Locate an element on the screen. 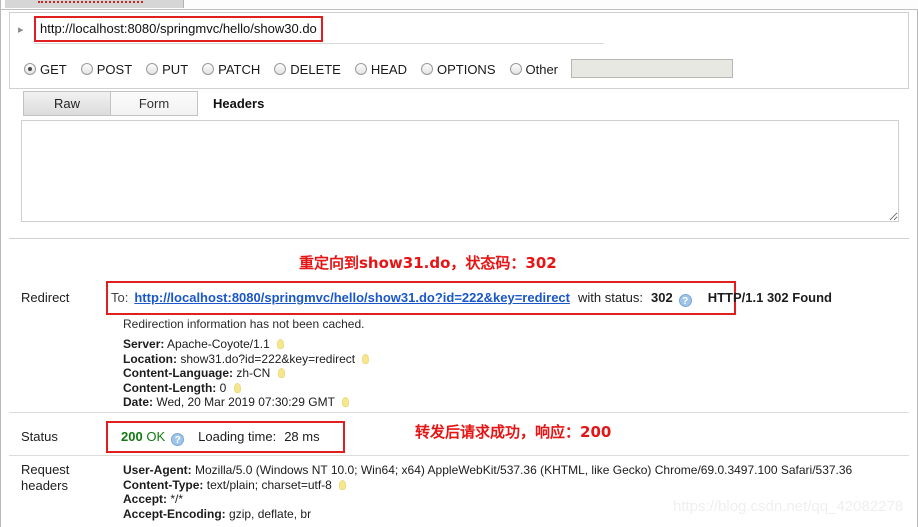  triangle-right-icon: ▸ is located at coordinates (23, 30).